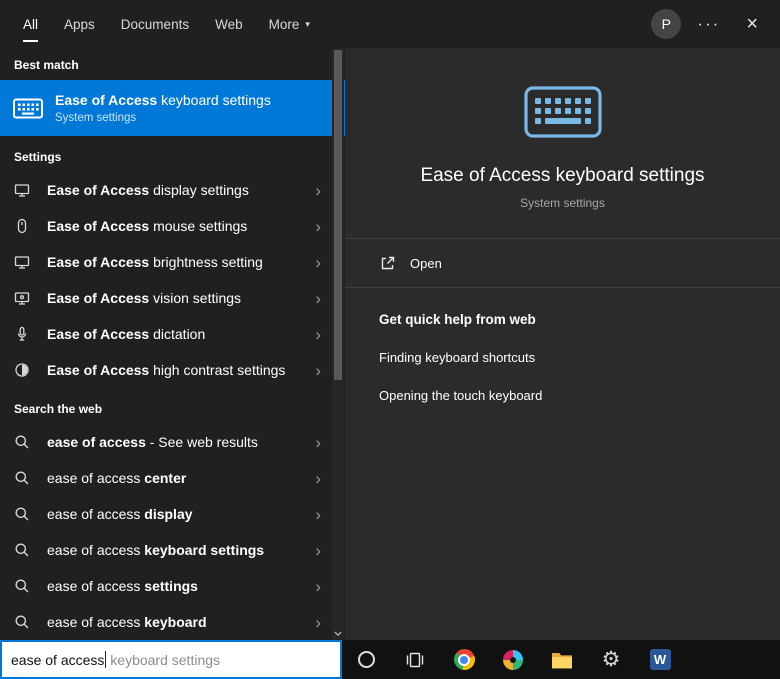 This screenshot has width=780, height=679. Describe the element at coordinates (562, 357) in the screenshot. I see `help-link-keyboard-shortcuts: Finding keyboard shortcuts` at that location.